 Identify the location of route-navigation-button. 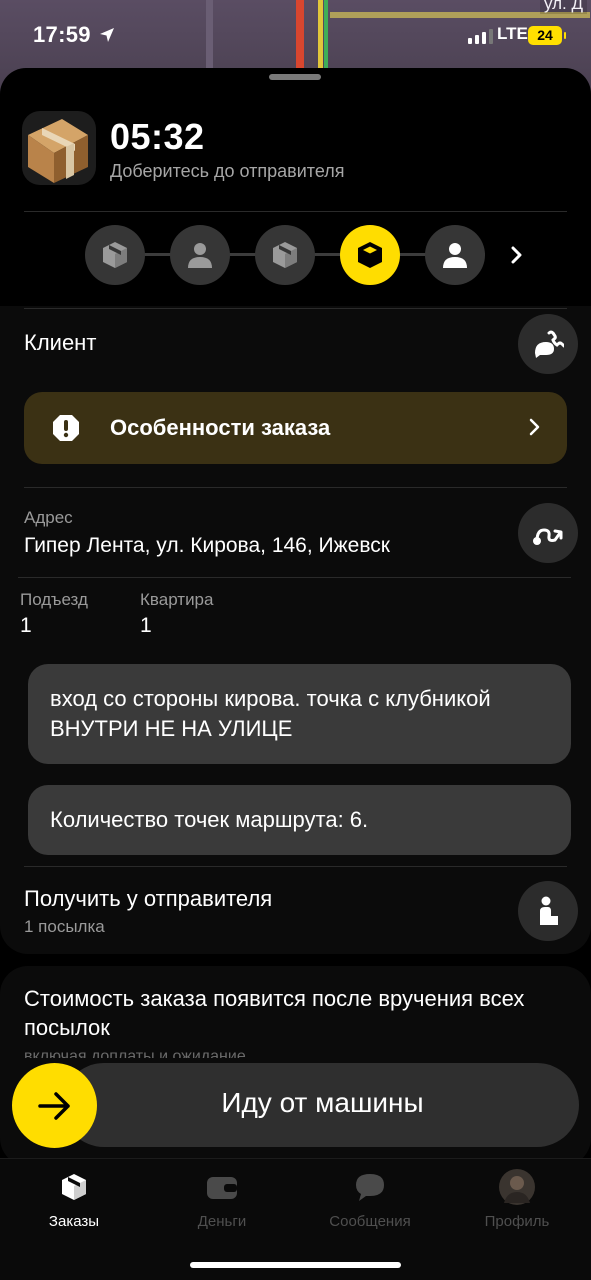
(548, 533).